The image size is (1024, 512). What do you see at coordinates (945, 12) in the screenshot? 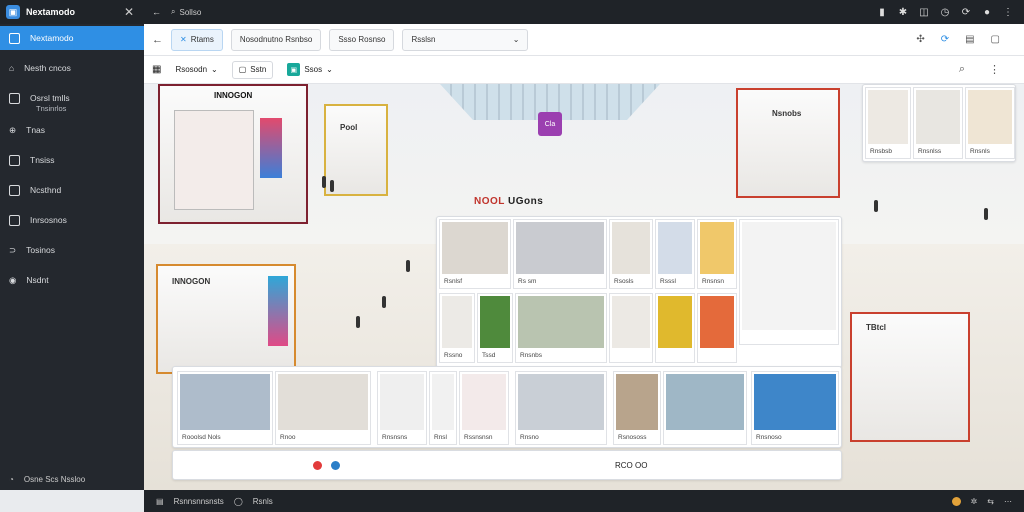
I see `clock-icon: ◷` at bounding box center [945, 12].